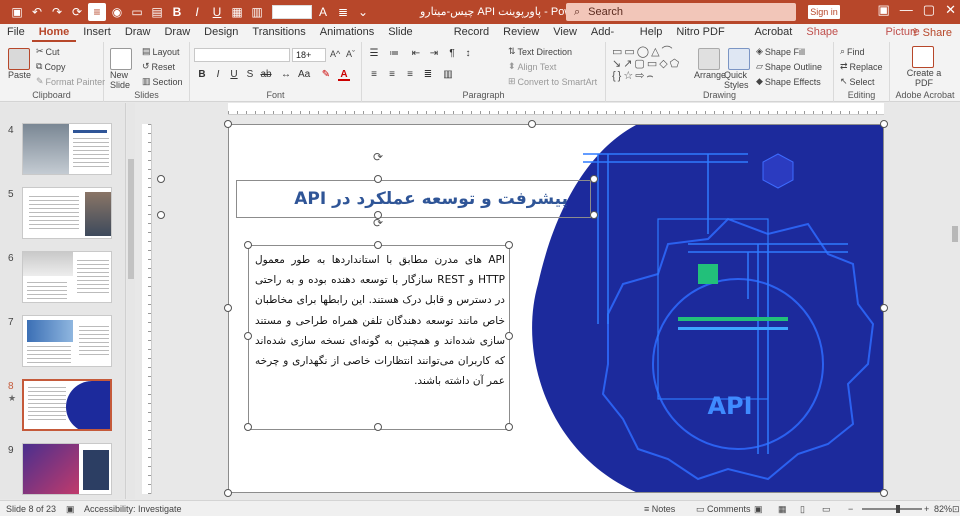 This screenshot has width=960, height=516. I want to click on thumbnail-slide-7: 7, so click(62, 343).